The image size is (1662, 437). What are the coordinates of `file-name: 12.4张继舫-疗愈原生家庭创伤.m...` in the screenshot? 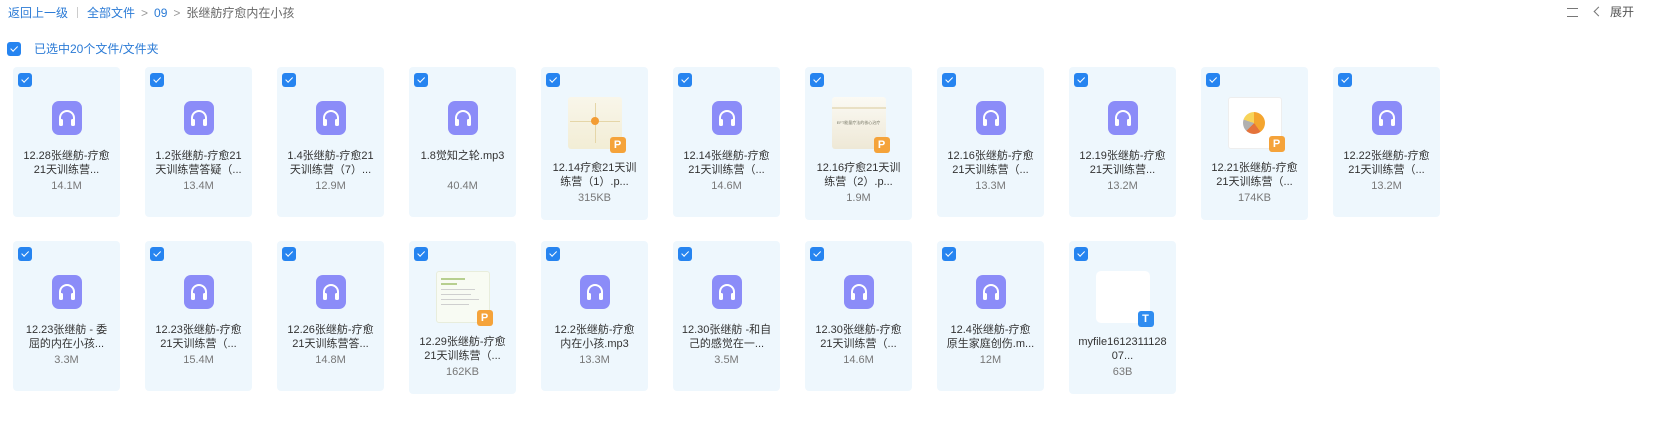 It's located at (990, 337).